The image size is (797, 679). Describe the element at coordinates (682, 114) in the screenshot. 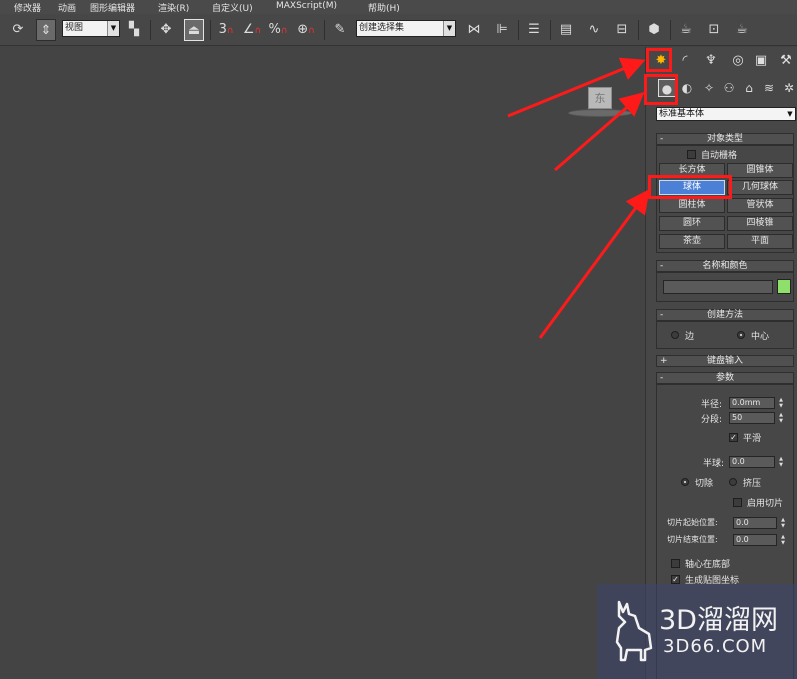

I see `primitive-category-value: 标准基本体` at that location.